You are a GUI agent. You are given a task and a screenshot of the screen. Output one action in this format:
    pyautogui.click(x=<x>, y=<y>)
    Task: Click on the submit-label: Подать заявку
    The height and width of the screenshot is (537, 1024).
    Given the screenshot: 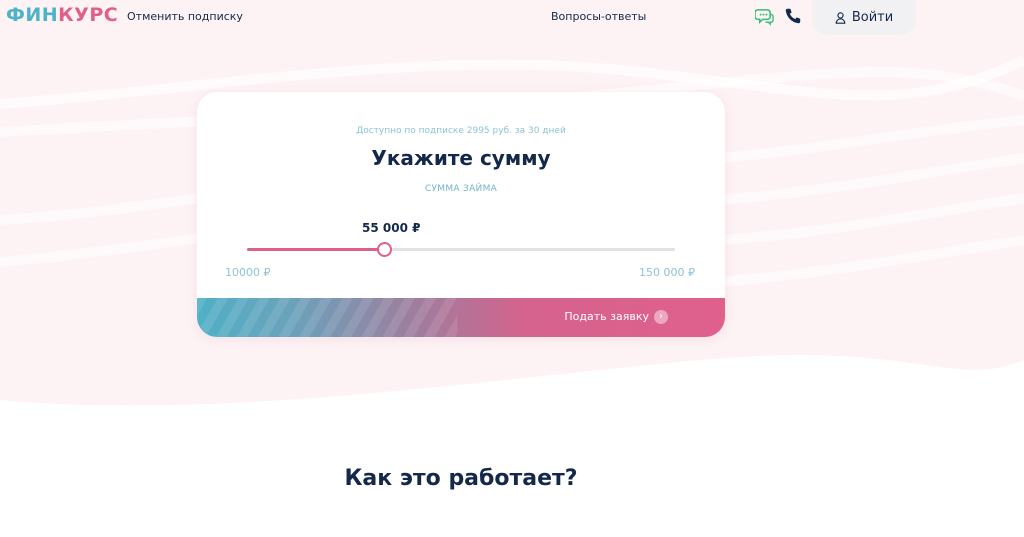 What is the action you would take?
    pyautogui.click(x=606, y=316)
    